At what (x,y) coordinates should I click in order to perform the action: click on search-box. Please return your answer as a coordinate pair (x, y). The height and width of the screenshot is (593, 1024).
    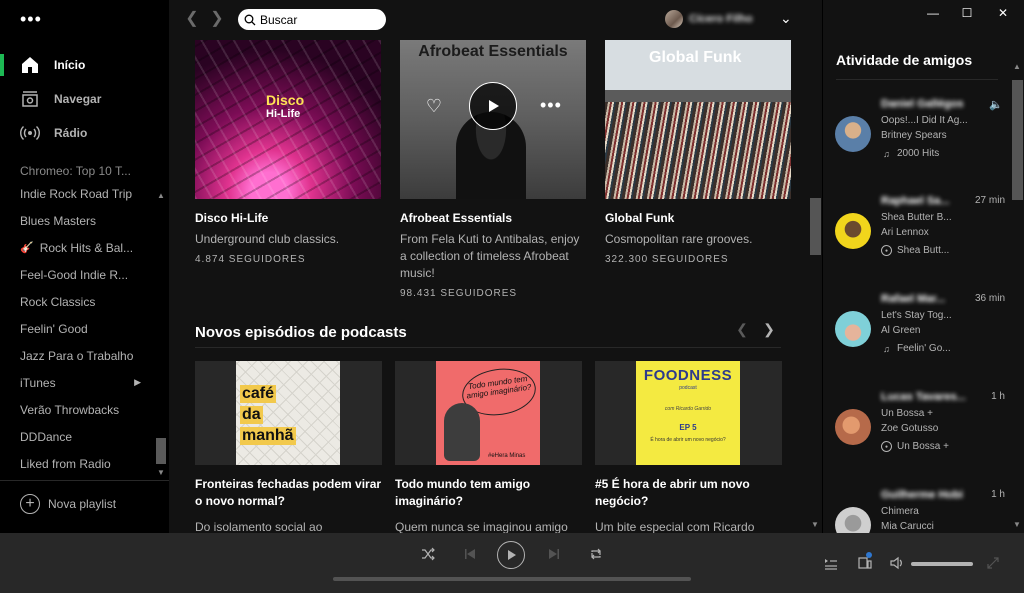
    Looking at the image, I should click on (312, 19).